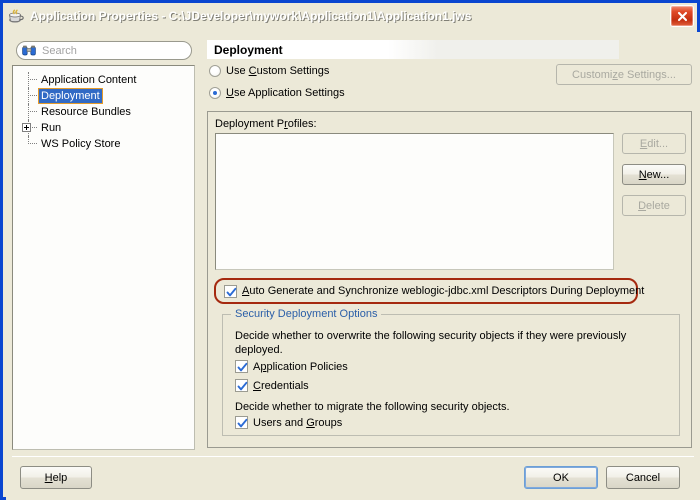 Image resolution: width=700 pixels, height=500 pixels. What do you see at coordinates (298, 422) in the screenshot?
I see `users-and-groups-label: Users and Groups` at bounding box center [298, 422].